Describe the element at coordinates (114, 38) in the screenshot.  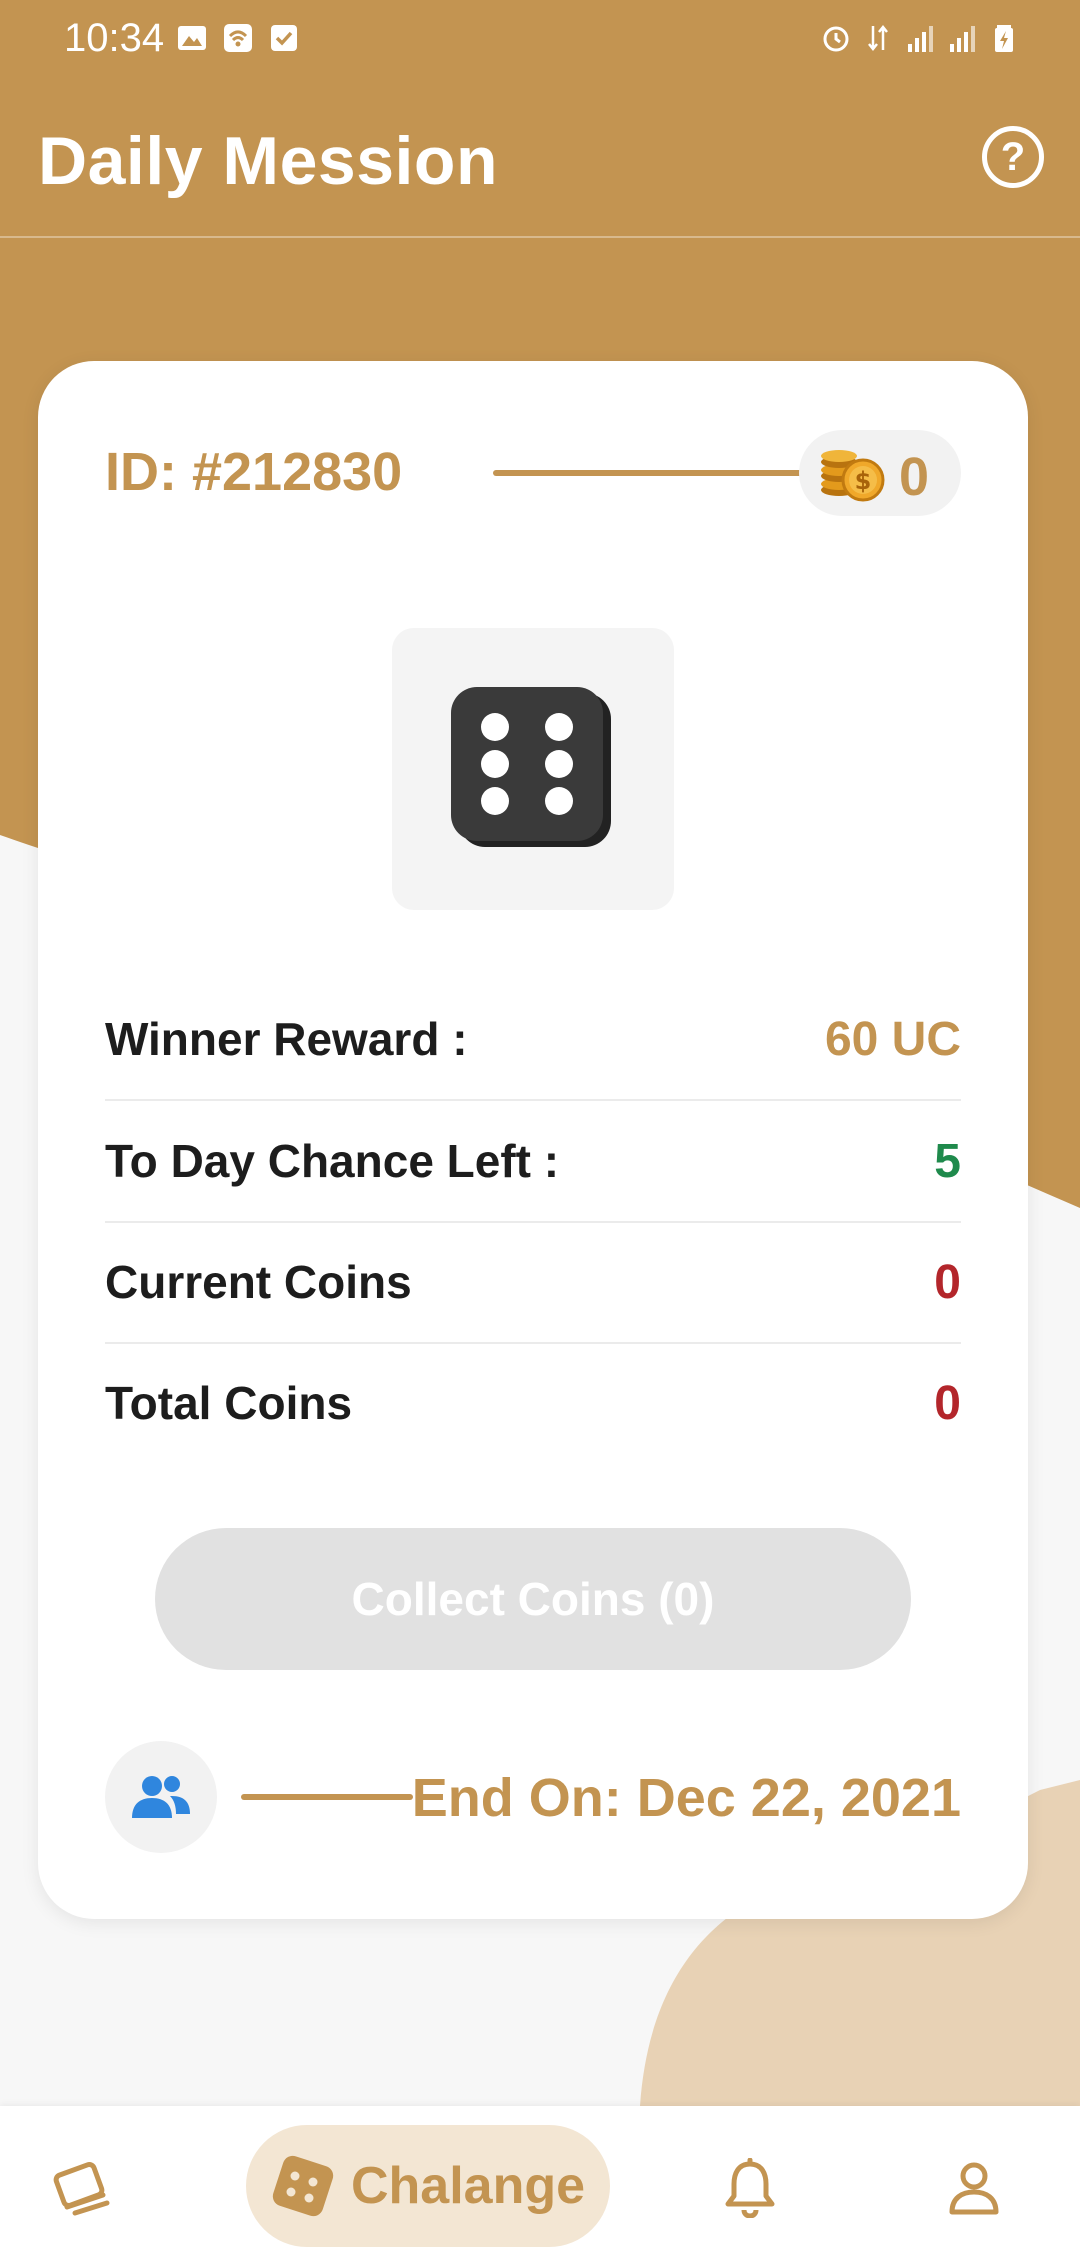
I see `status-time: 10:34` at that location.